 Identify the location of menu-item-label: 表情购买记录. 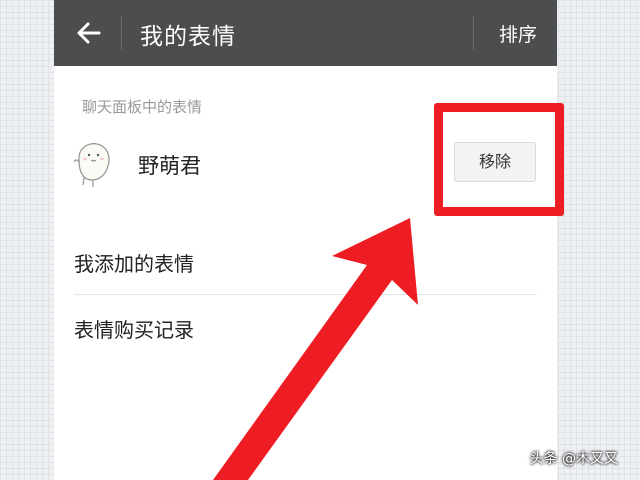
(134, 330).